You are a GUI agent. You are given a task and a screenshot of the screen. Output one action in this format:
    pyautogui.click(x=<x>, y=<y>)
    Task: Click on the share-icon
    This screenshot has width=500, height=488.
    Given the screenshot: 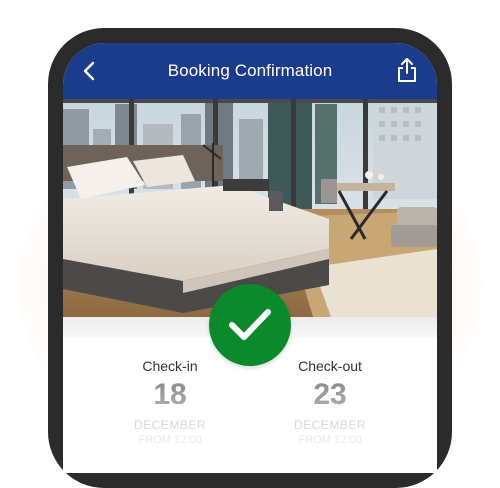 What is the action you would take?
    pyautogui.click(x=407, y=70)
    